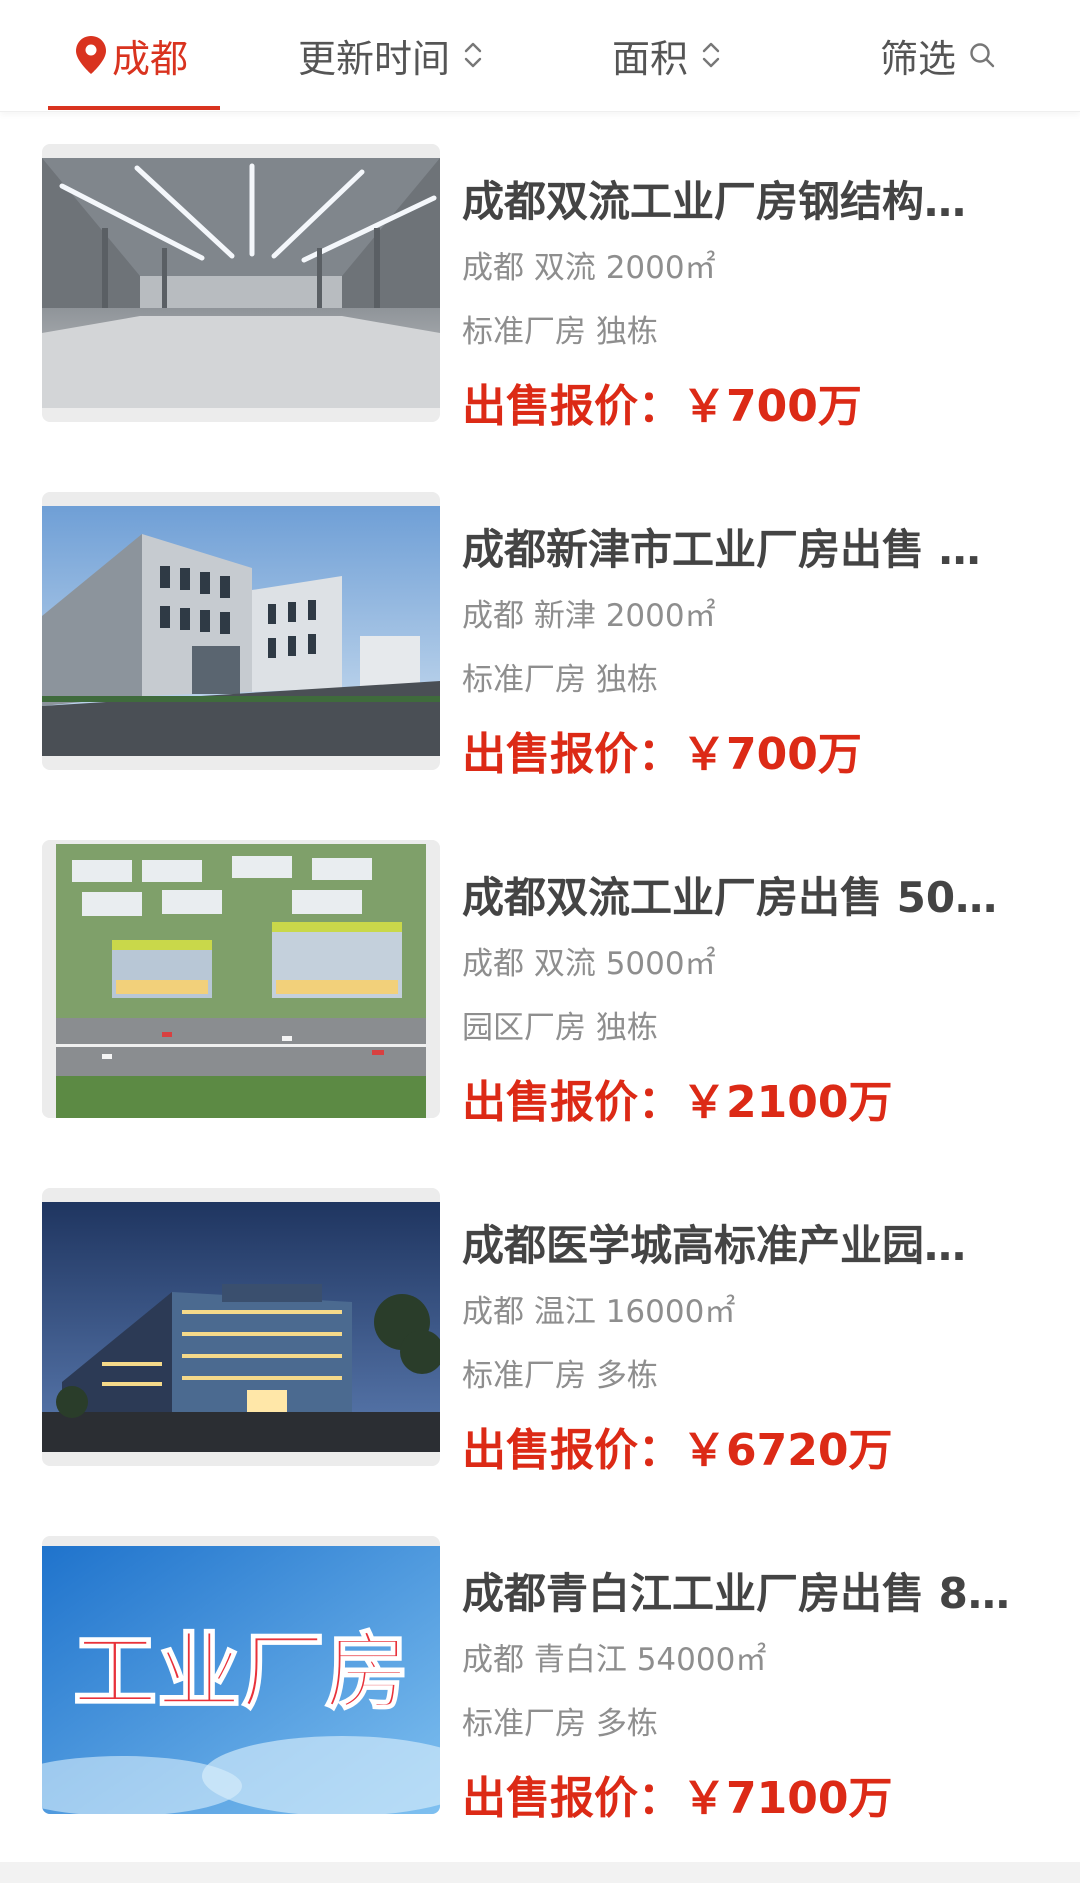 The image size is (1080, 1883). What do you see at coordinates (614, 1660) in the screenshot?
I see `listing-location: 成都 青白江 54000㎡` at bounding box center [614, 1660].